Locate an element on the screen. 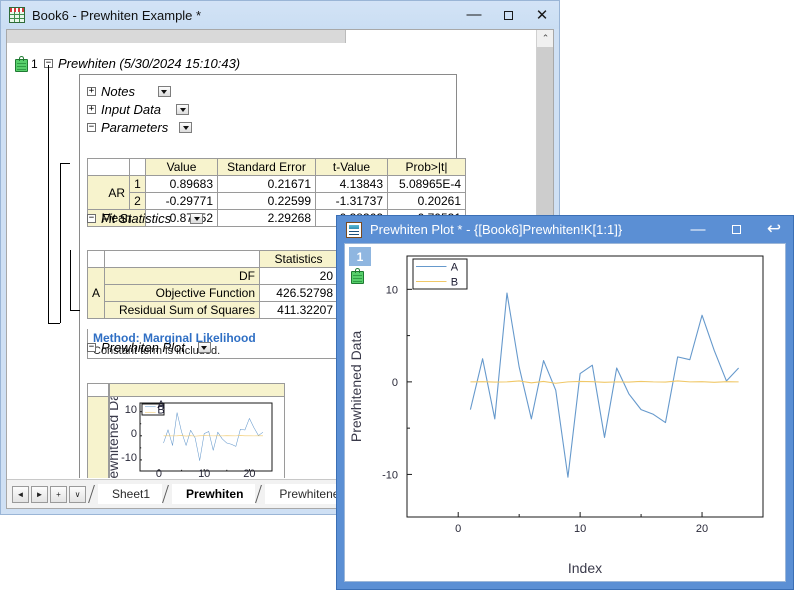  report-root-node: − Prewhiten (5/30/2024 15:10:43) is located at coordinates (142, 63).